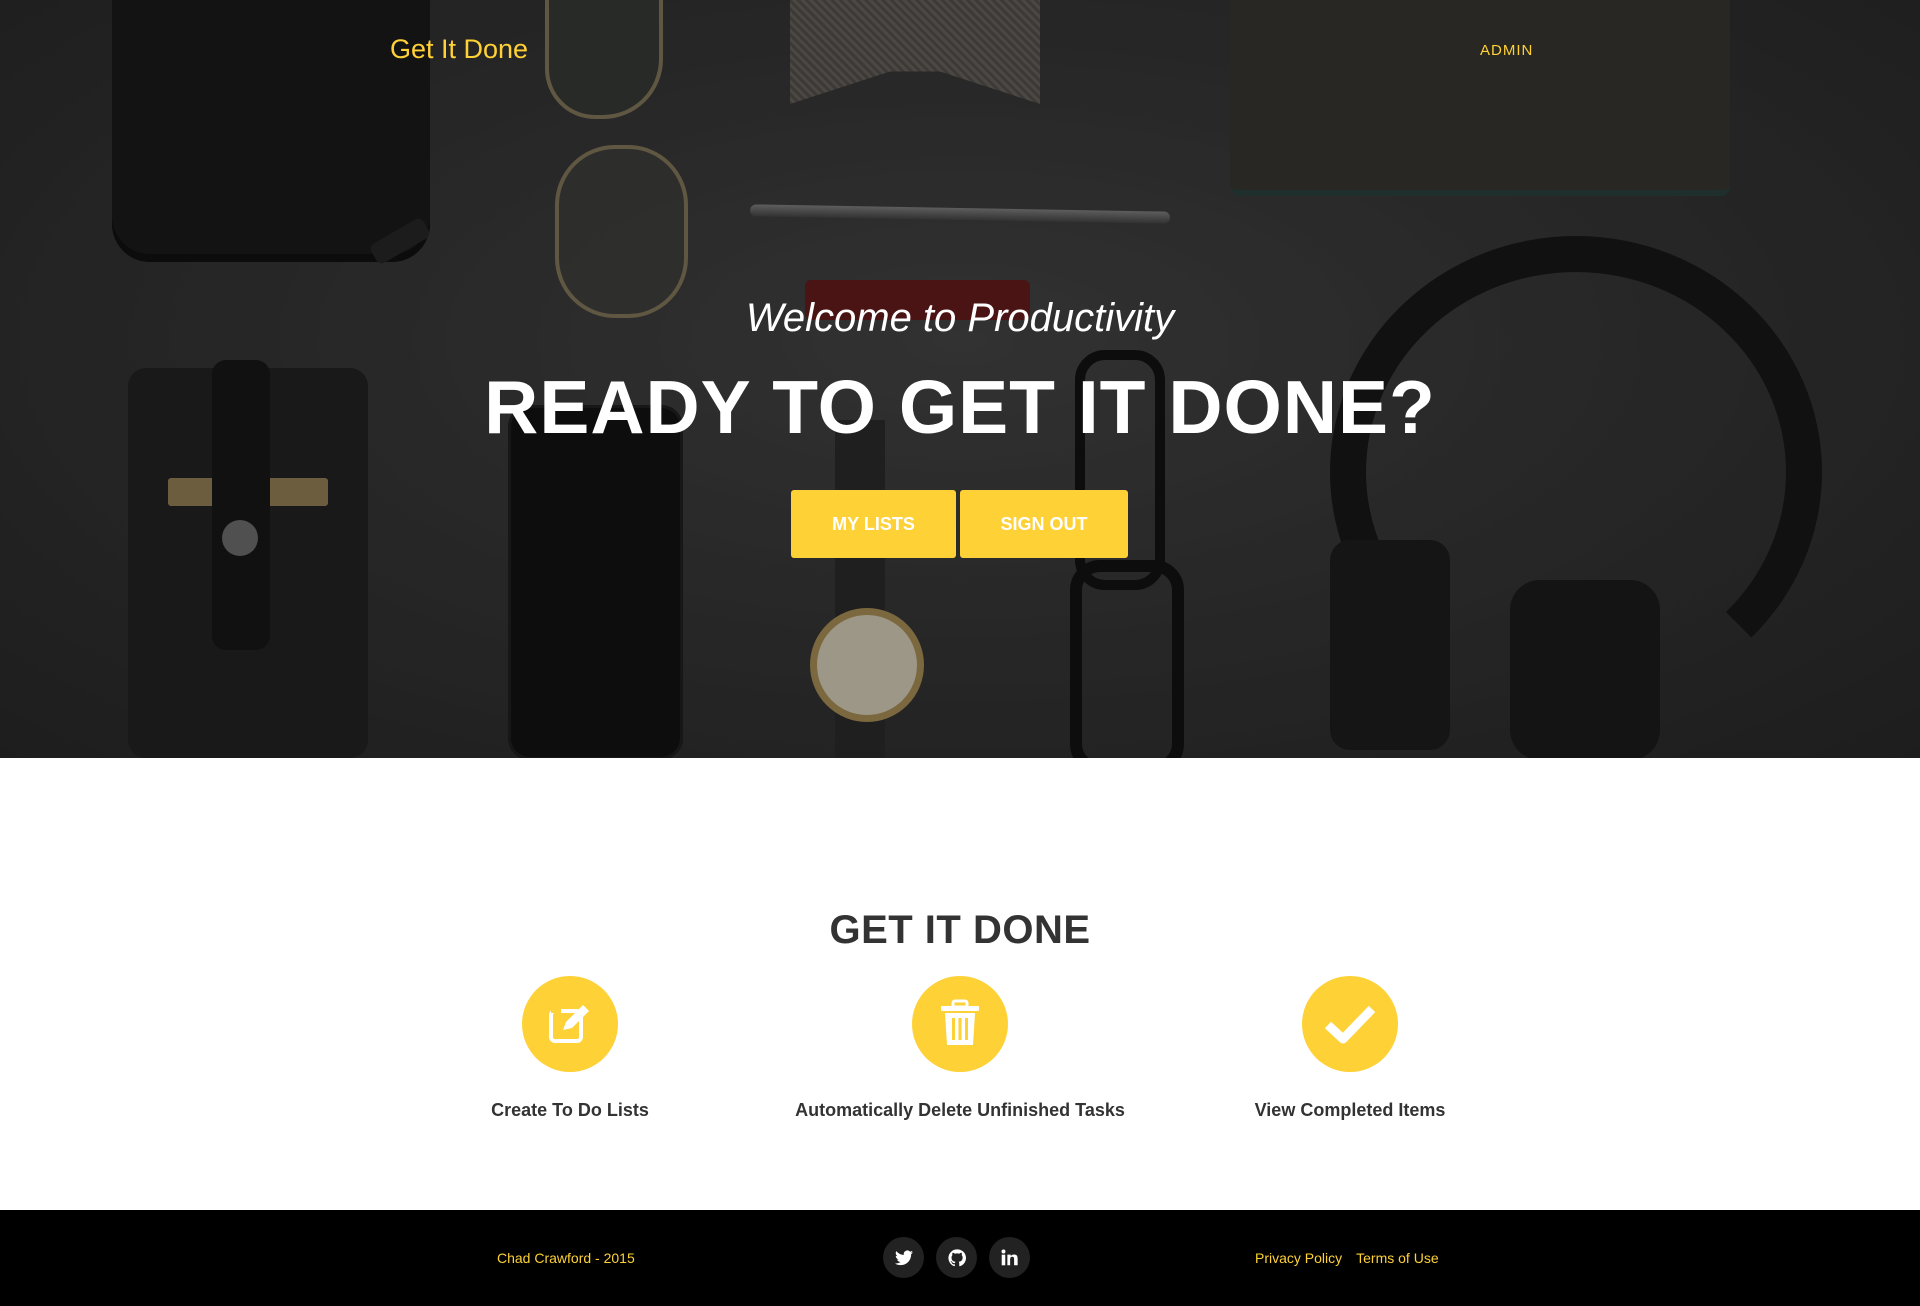  Describe the element at coordinates (570, 1024) in the screenshot. I see `edit-icon` at that location.